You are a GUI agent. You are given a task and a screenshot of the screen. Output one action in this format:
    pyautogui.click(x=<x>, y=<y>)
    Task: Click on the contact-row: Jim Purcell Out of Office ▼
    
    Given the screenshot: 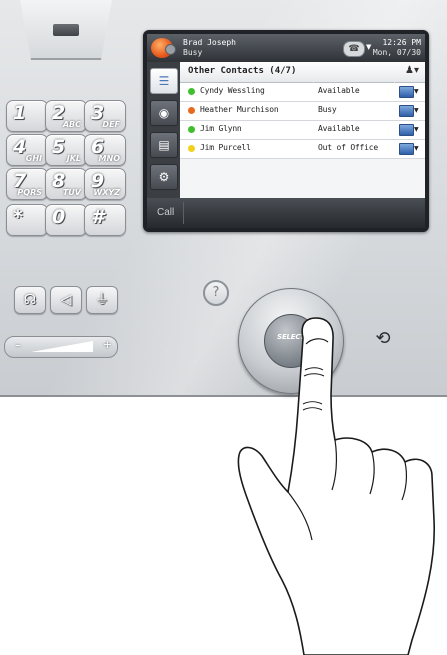 What is the action you would take?
    pyautogui.click(x=302, y=149)
    